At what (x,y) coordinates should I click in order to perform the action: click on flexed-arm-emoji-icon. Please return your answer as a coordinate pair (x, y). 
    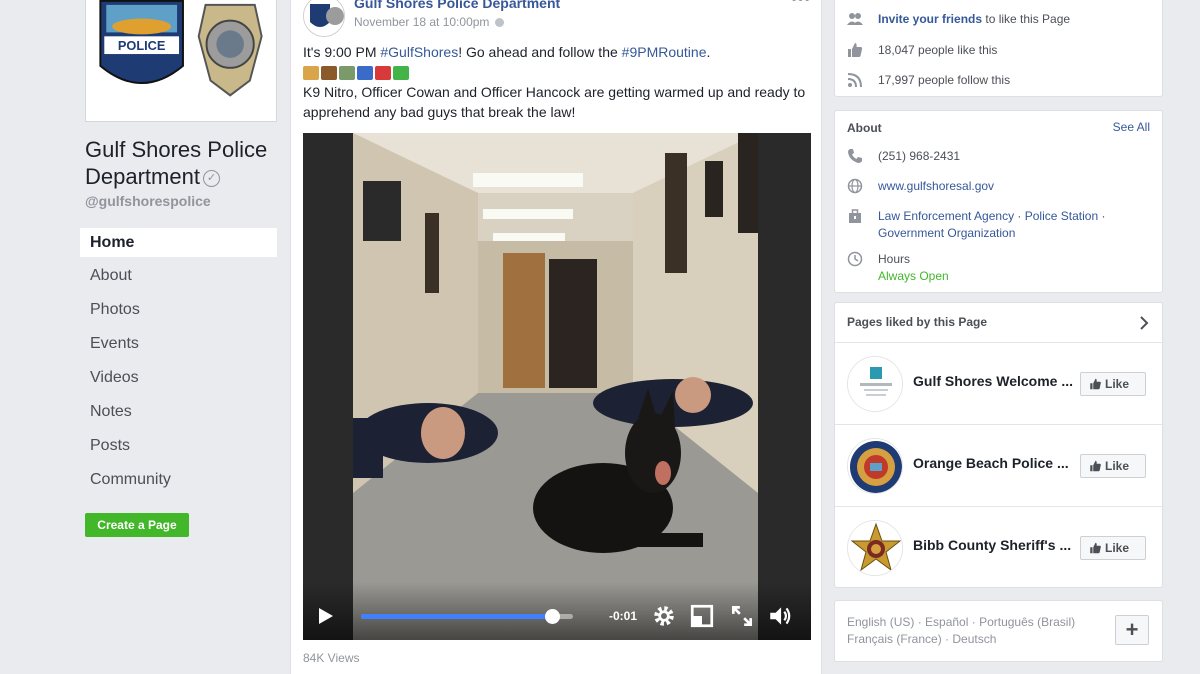
    Looking at the image, I should click on (311, 73).